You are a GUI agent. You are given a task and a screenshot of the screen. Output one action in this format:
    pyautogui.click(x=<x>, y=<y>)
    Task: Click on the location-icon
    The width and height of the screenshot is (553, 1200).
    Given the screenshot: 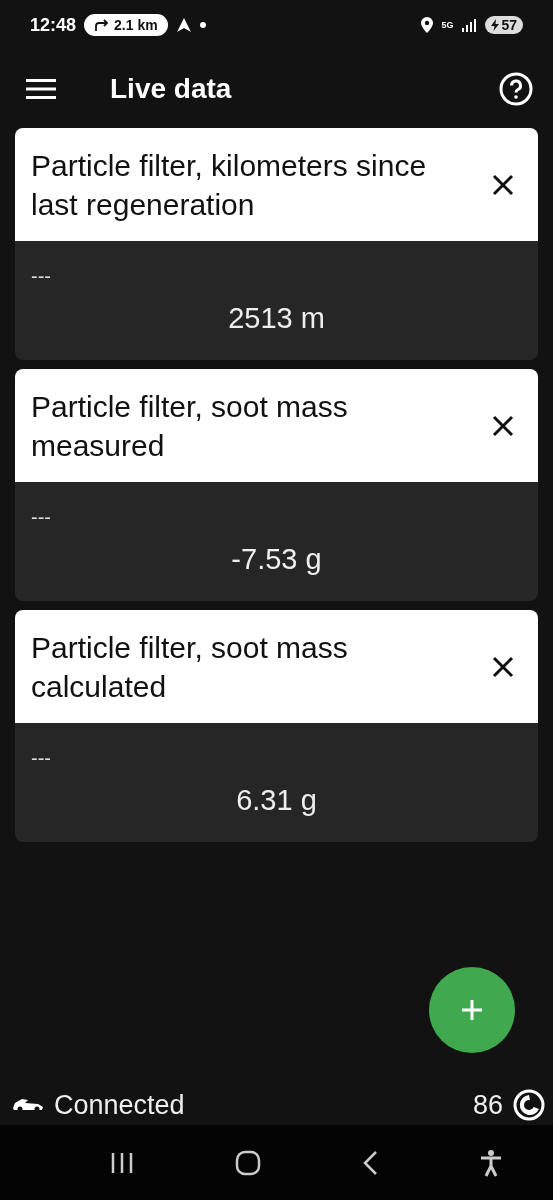 What is the action you would take?
    pyautogui.click(x=427, y=25)
    